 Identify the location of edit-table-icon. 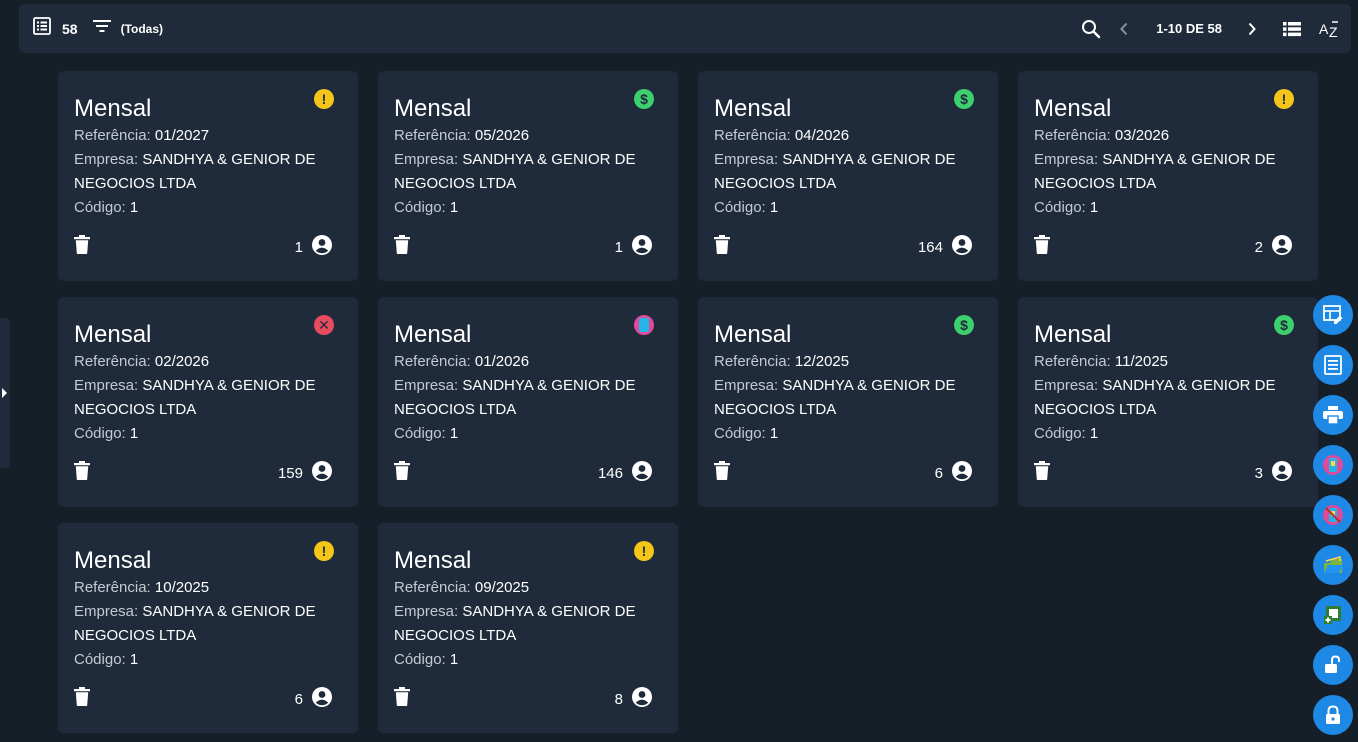
(1333, 315).